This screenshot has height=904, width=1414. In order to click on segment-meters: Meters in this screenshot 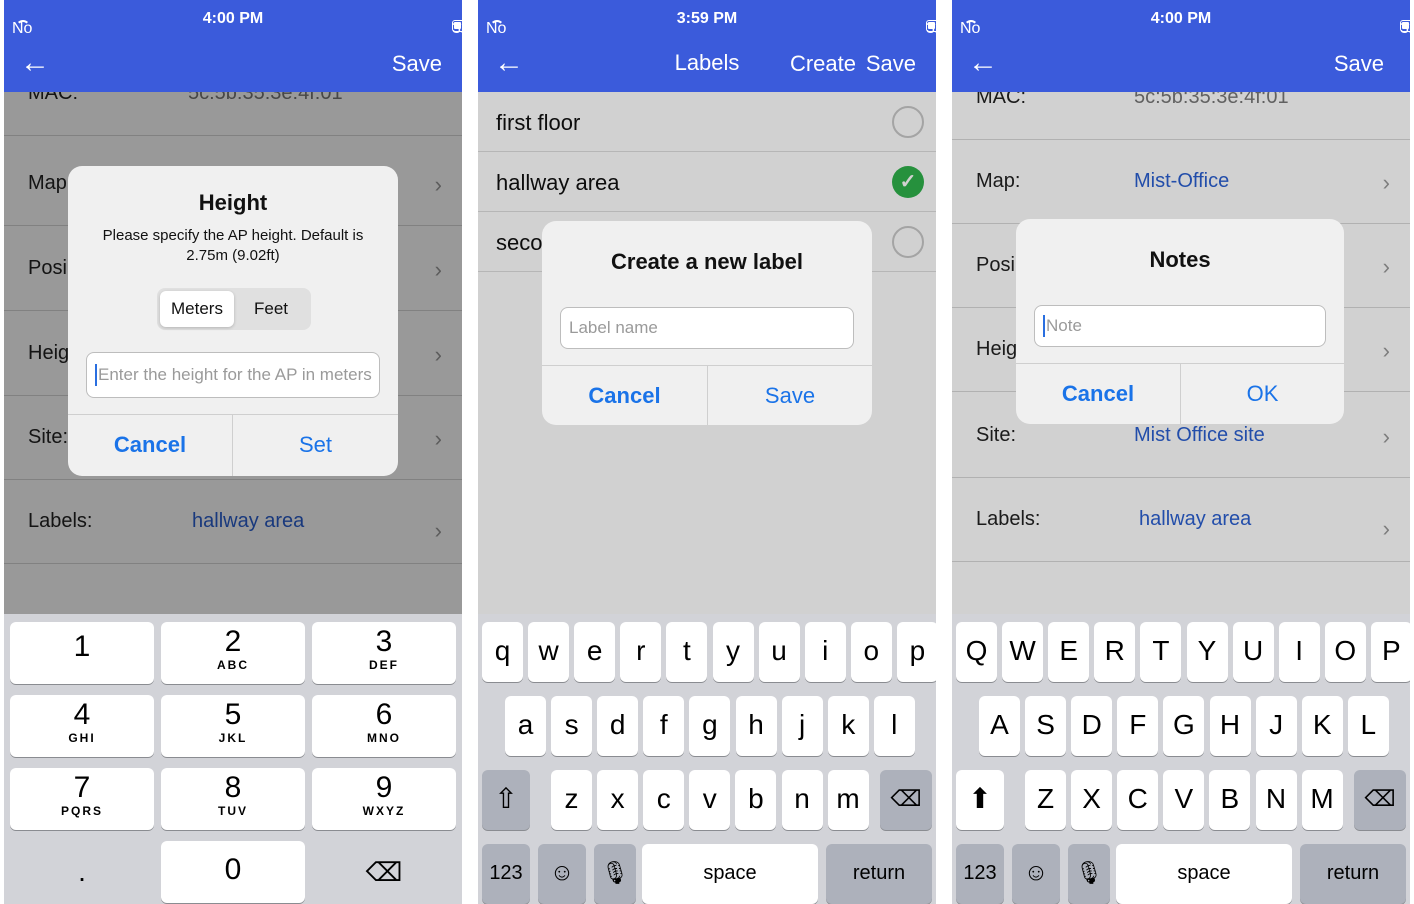, I will do `click(197, 309)`.